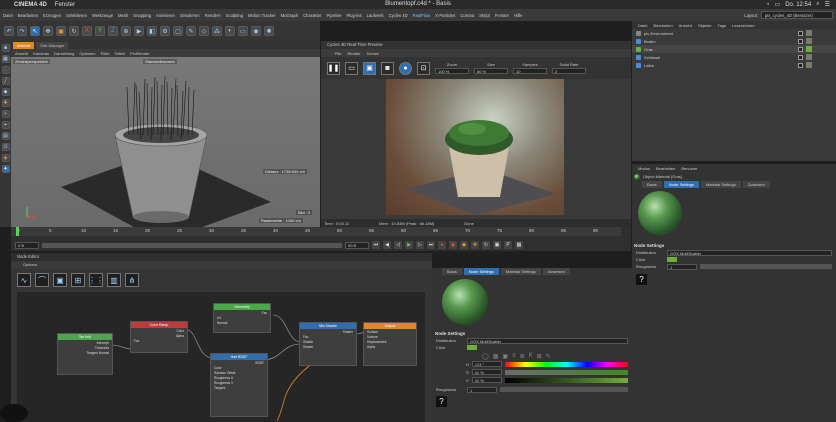  What do you see at coordinates (123, 15) in the screenshot?
I see `menu-mesh: Mesh` at bounding box center [123, 15].